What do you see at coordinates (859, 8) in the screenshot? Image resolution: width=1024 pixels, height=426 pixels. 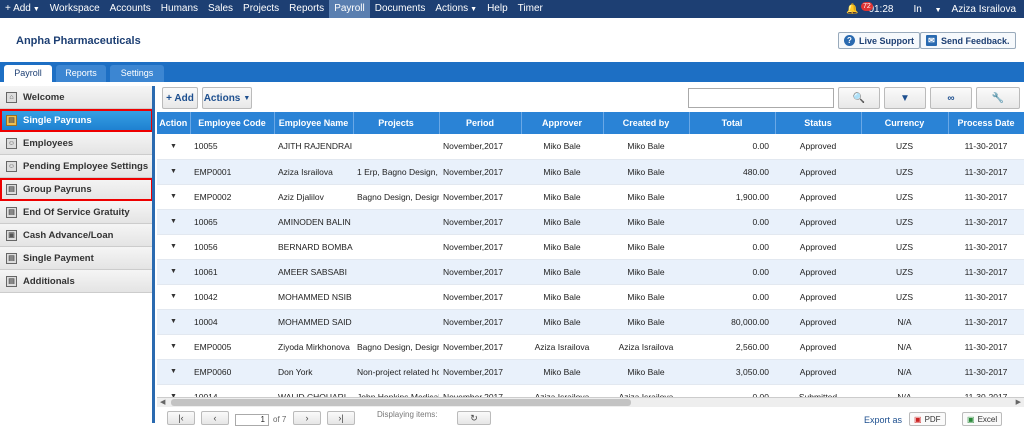 I see `notification-bell-icon: 🔔 72` at bounding box center [859, 8].